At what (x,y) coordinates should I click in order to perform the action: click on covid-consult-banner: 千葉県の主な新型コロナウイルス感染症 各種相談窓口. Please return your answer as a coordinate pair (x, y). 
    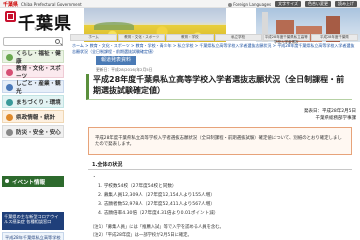
    Looking at the image, I should click on (33, 221).